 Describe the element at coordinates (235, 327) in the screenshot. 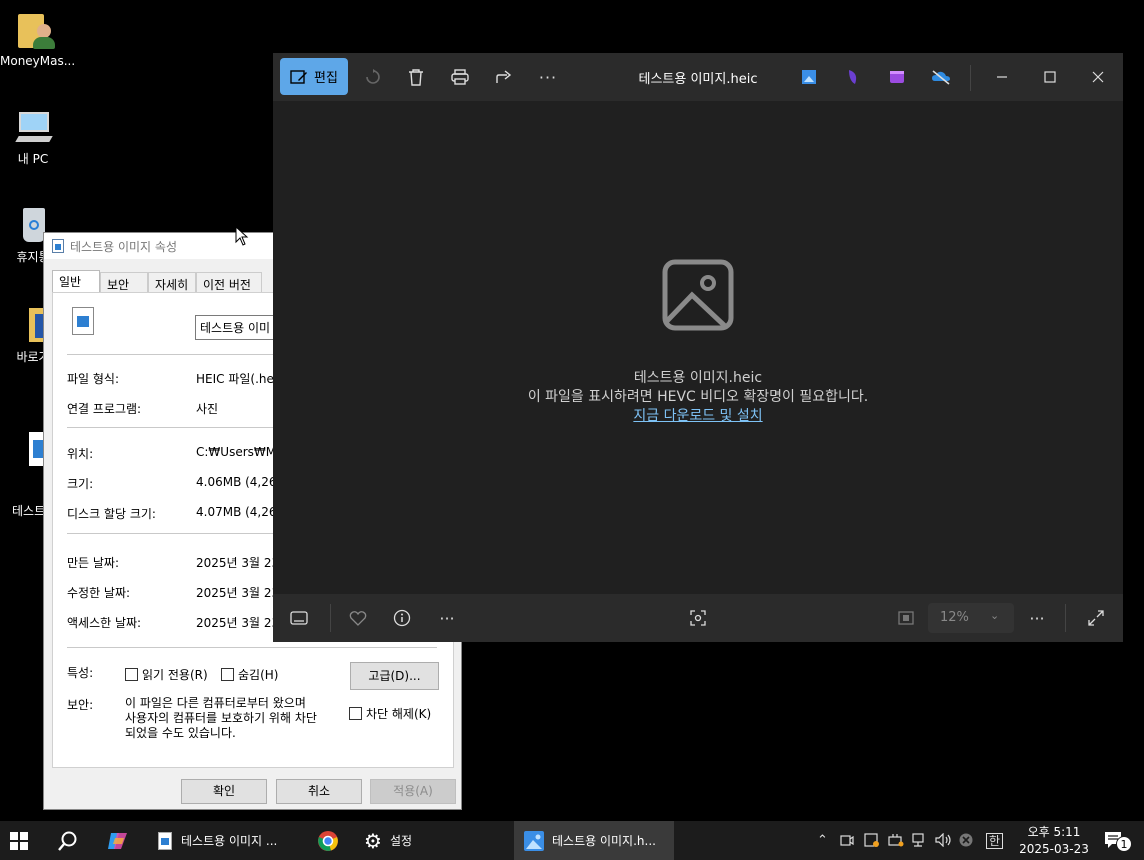

I see `filename-input` at that location.